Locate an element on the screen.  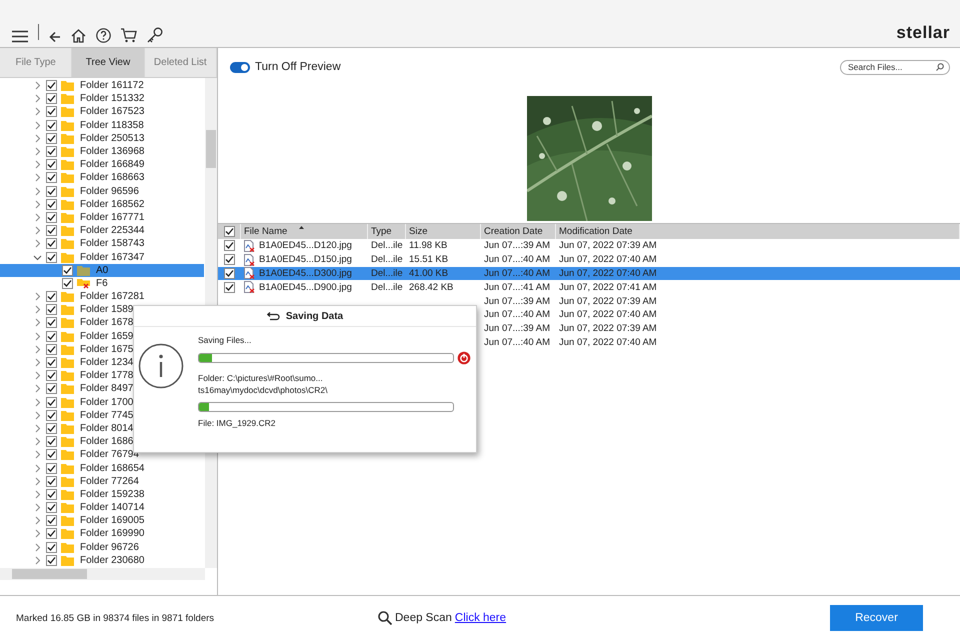
tree-item-label: Folder 158743 is located at coordinates (111, 244).